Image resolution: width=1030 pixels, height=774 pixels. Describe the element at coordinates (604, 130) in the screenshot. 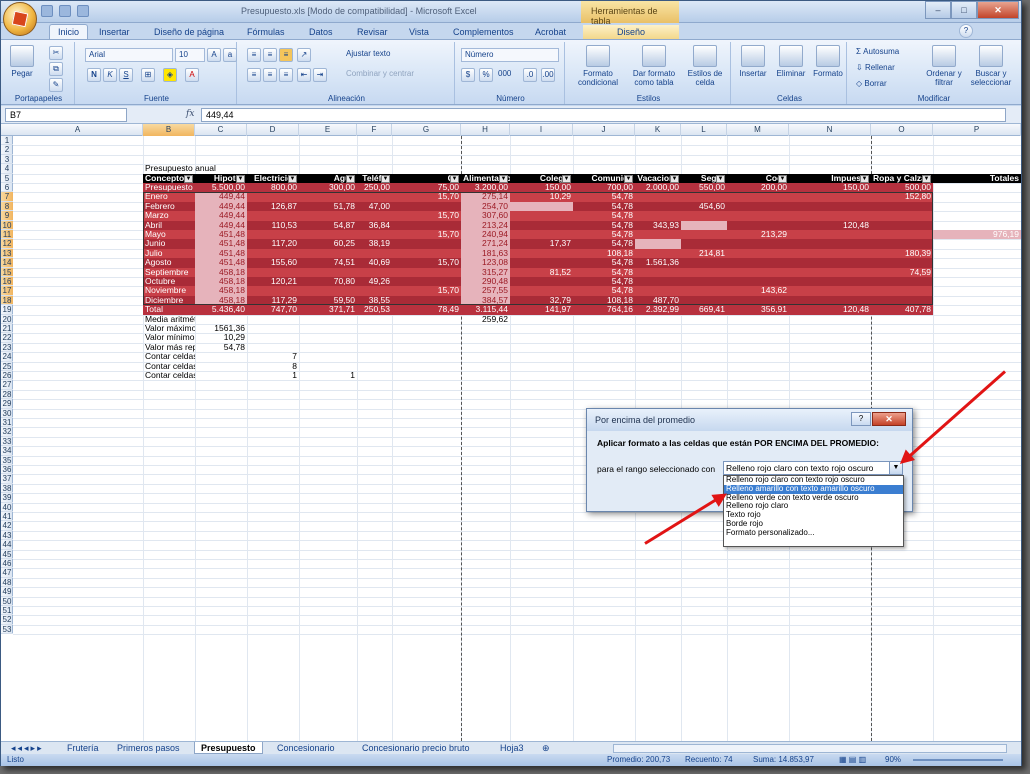

I see `column-header-J: J` at that location.